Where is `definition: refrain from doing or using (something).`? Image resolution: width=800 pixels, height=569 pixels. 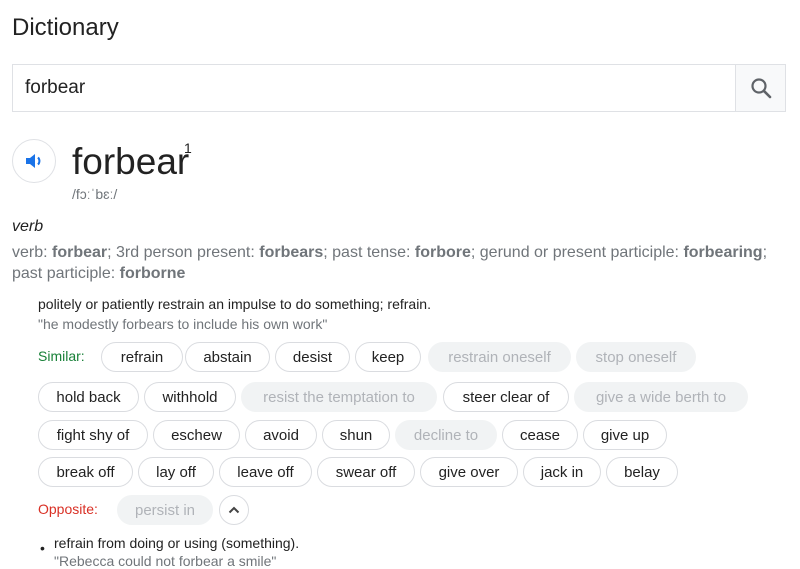 definition: refrain from doing or using (something). is located at coordinates (177, 543).